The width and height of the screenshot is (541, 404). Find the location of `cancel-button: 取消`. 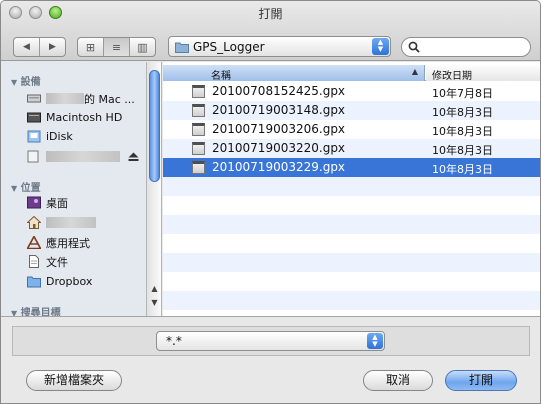

cancel-button: 取消 is located at coordinates (398, 380).